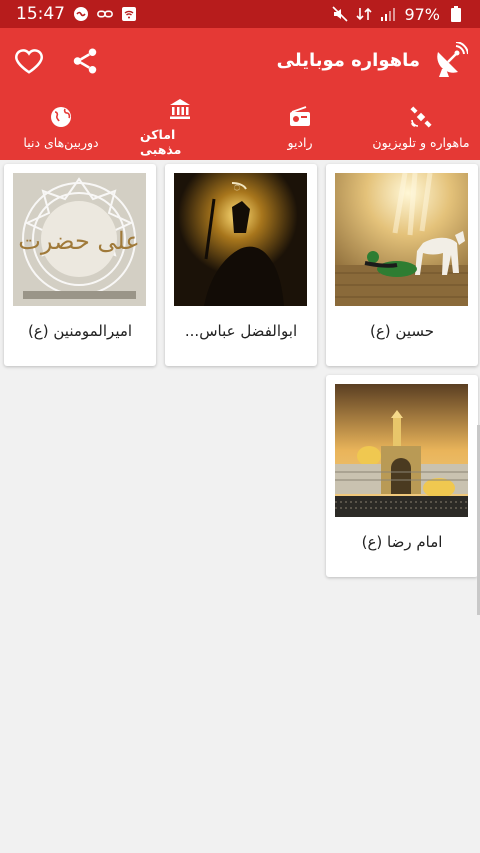 The width and height of the screenshot is (480, 853). Describe the element at coordinates (340, 14) in the screenshot. I see `mute-icon` at that location.